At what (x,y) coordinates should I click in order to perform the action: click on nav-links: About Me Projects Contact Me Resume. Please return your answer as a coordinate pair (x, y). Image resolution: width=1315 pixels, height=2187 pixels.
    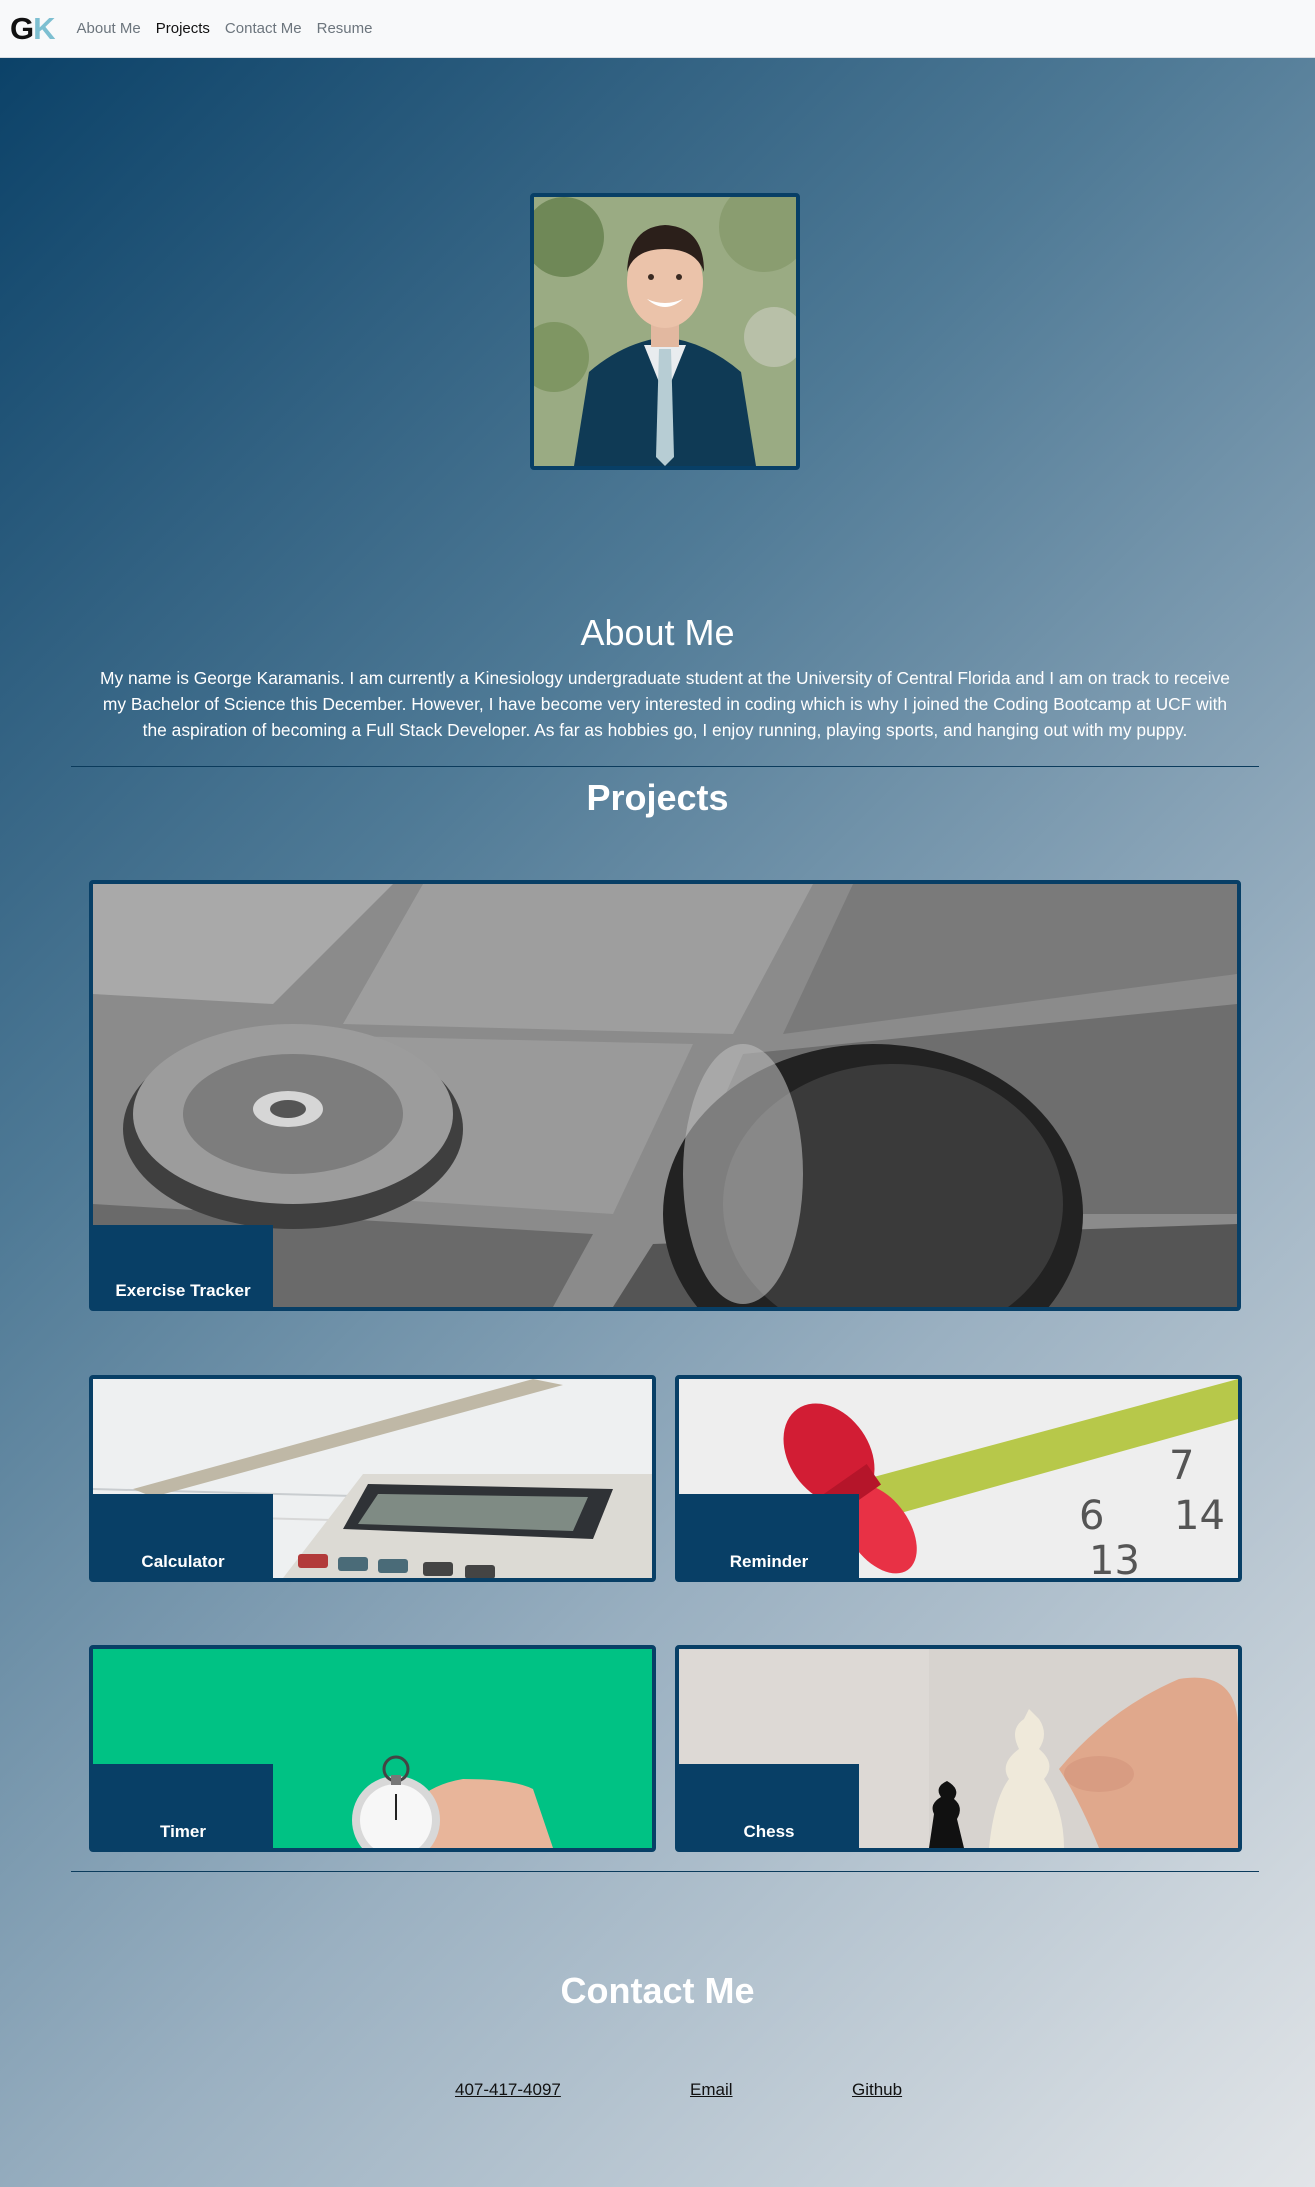
    Looking at the image, I should click on (232, 28).